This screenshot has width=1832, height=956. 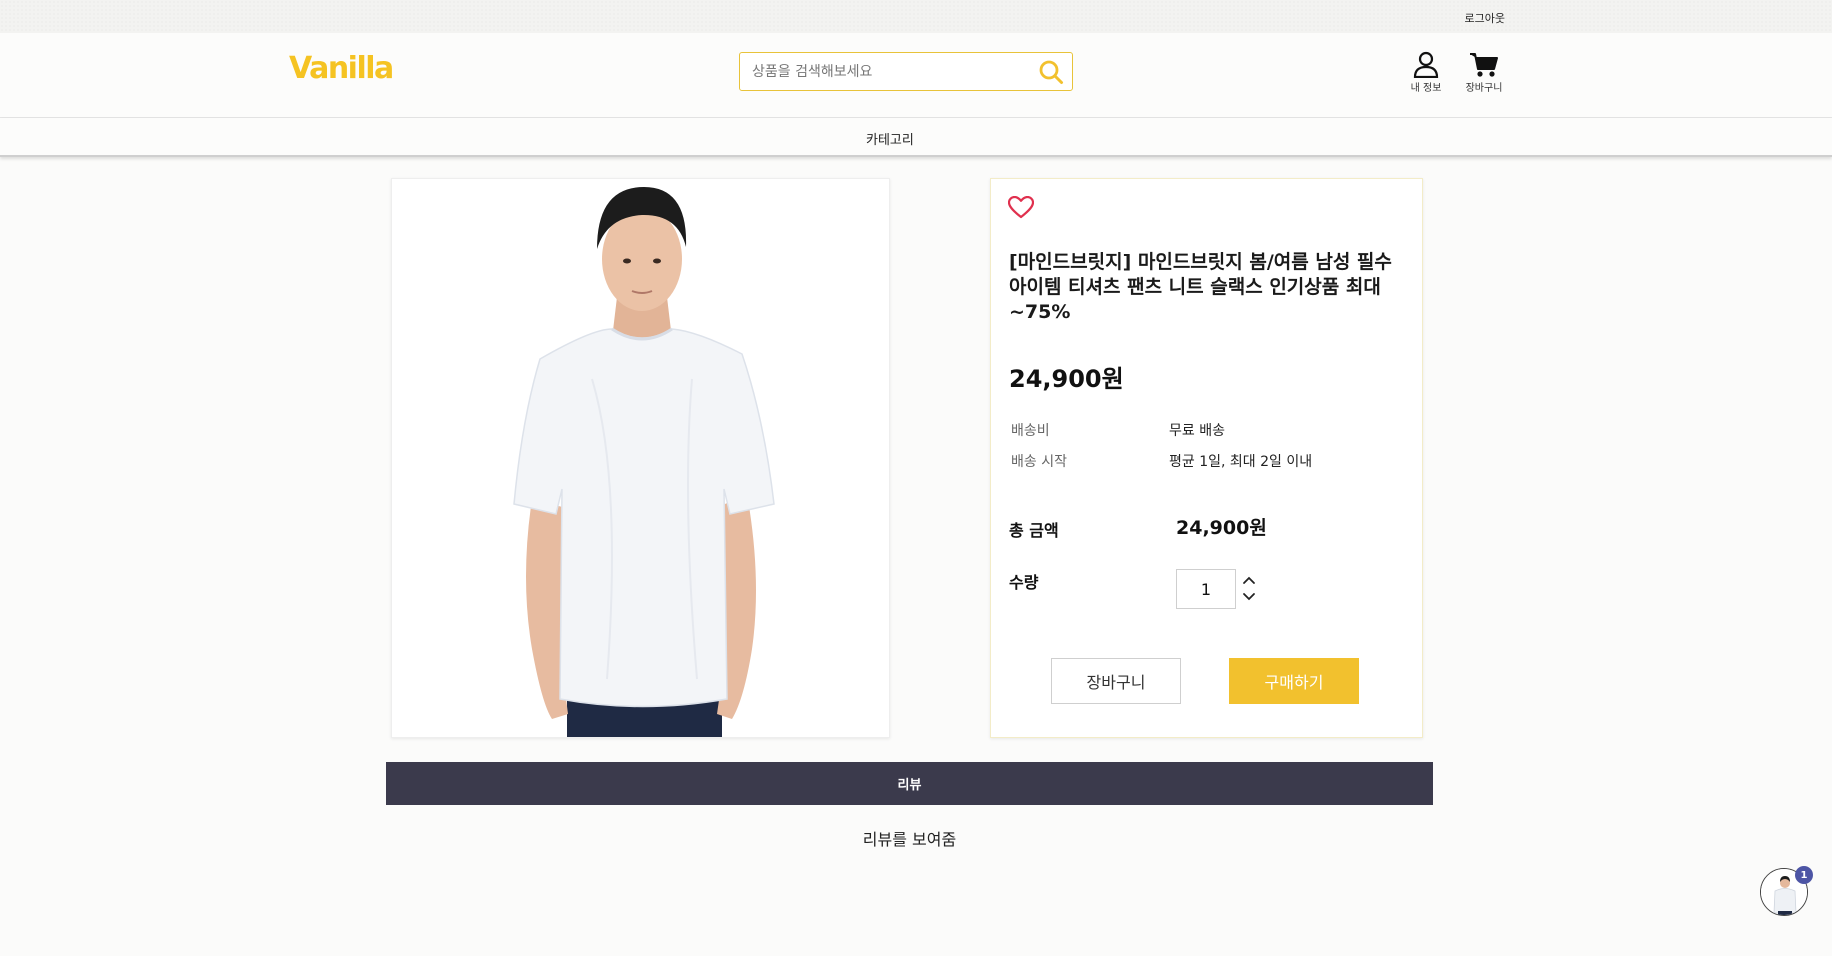 I want to click on review-content: 리뷰를 보여줌, so click(x=909, y=839).